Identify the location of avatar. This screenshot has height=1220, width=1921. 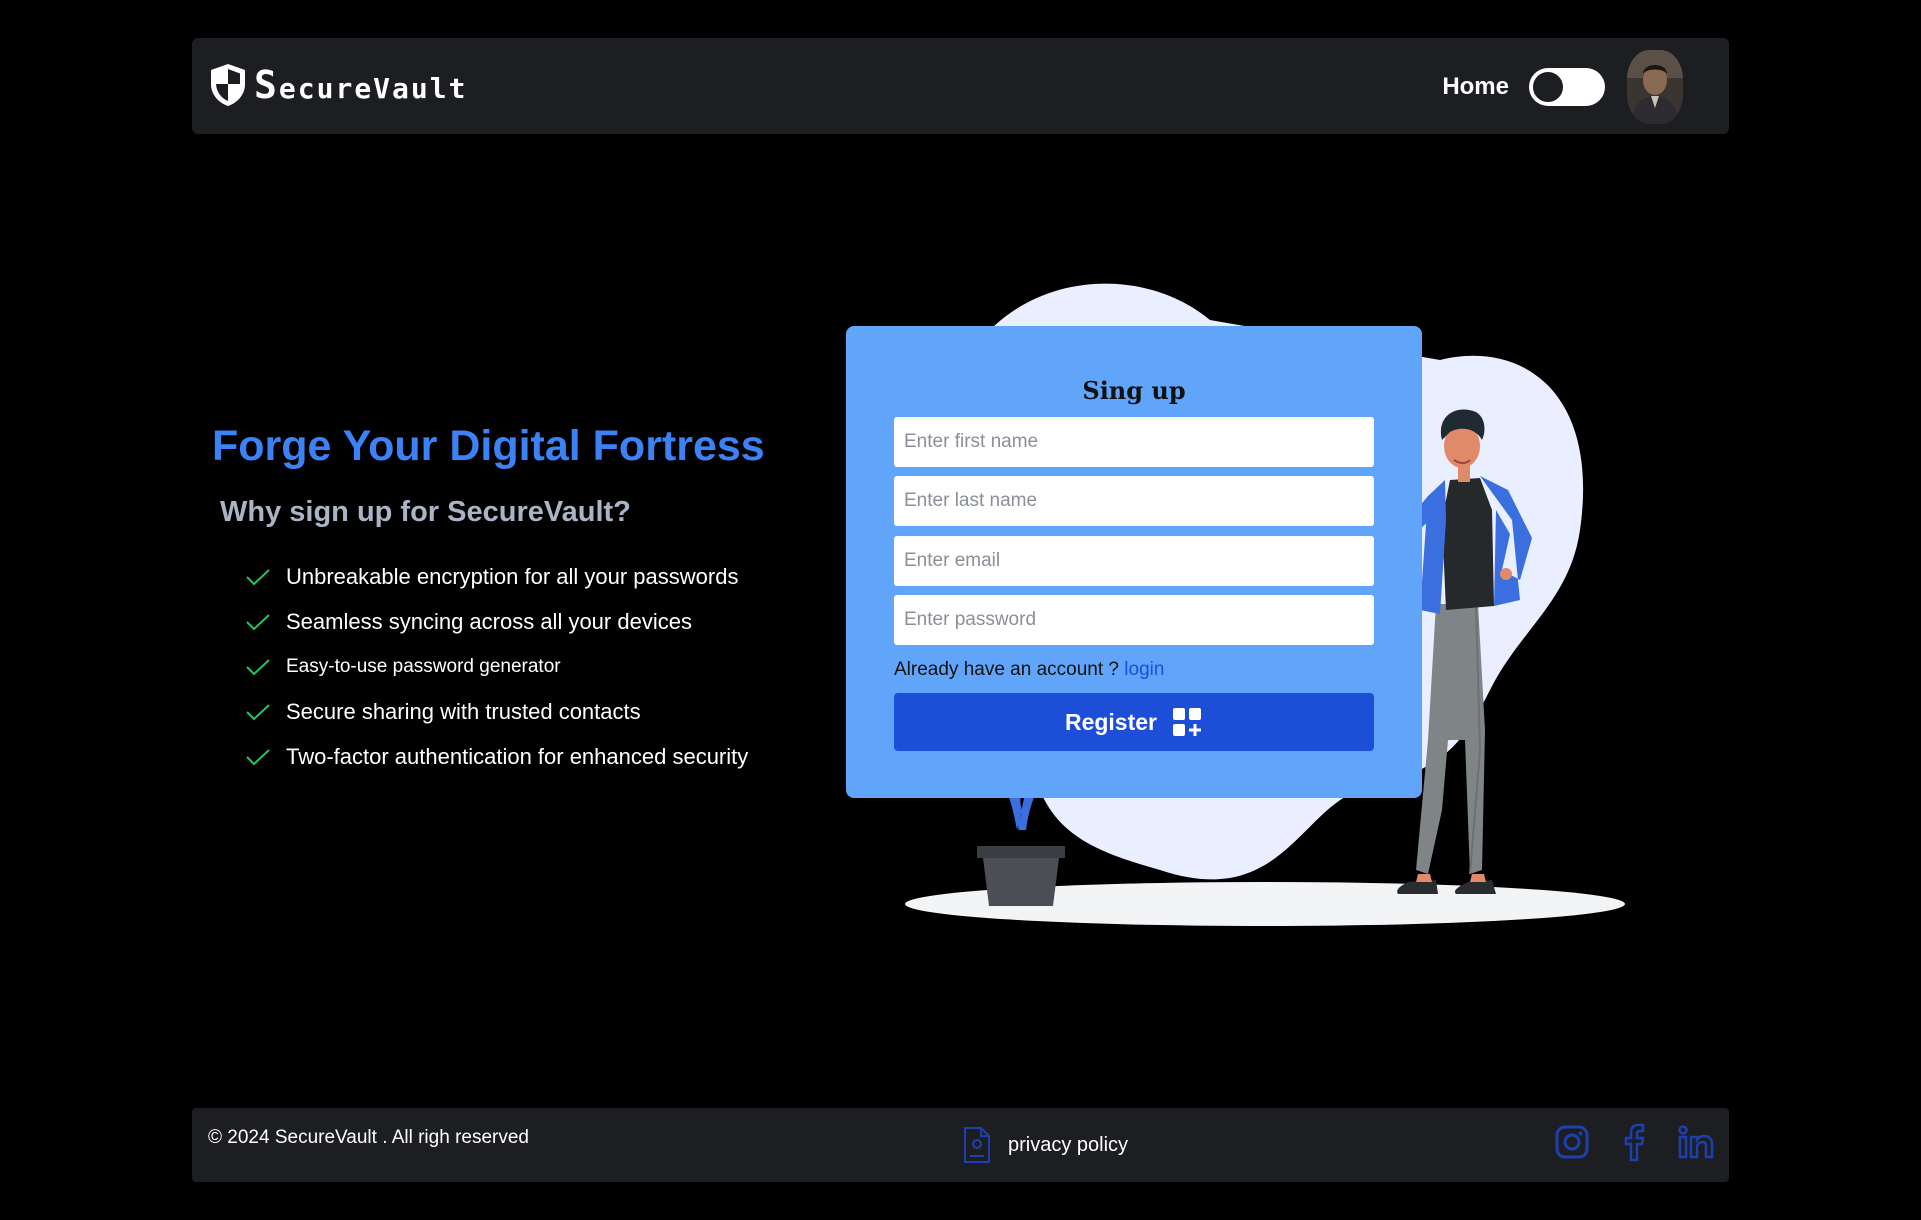
(1655, 87).